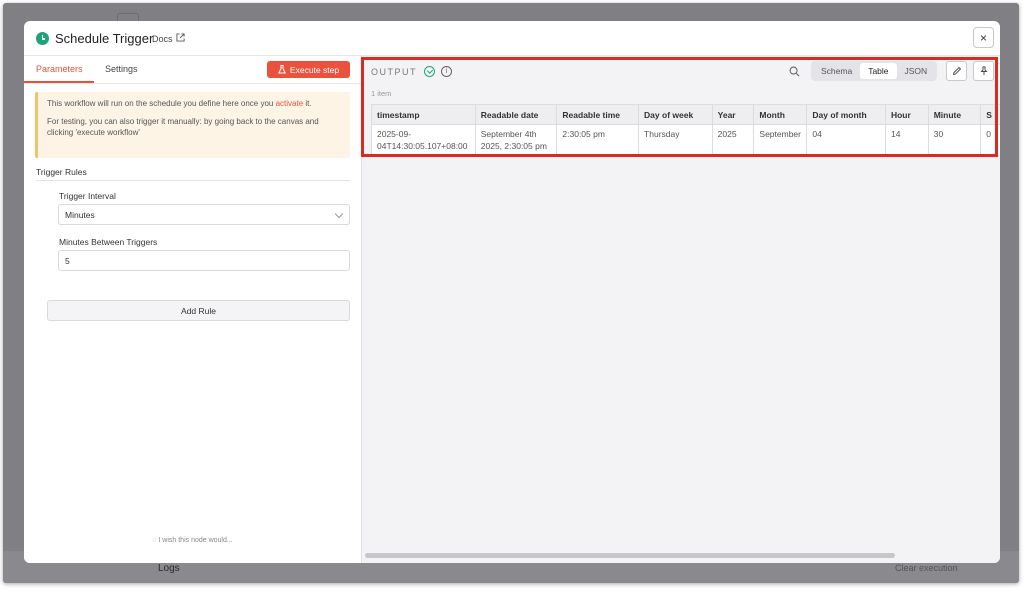 The height and width of the screenshot is (593, 1024). Describe the element at coordinates (926, 568) in the screenshot. I see `background-clear-execution: Clear execution` at that location.